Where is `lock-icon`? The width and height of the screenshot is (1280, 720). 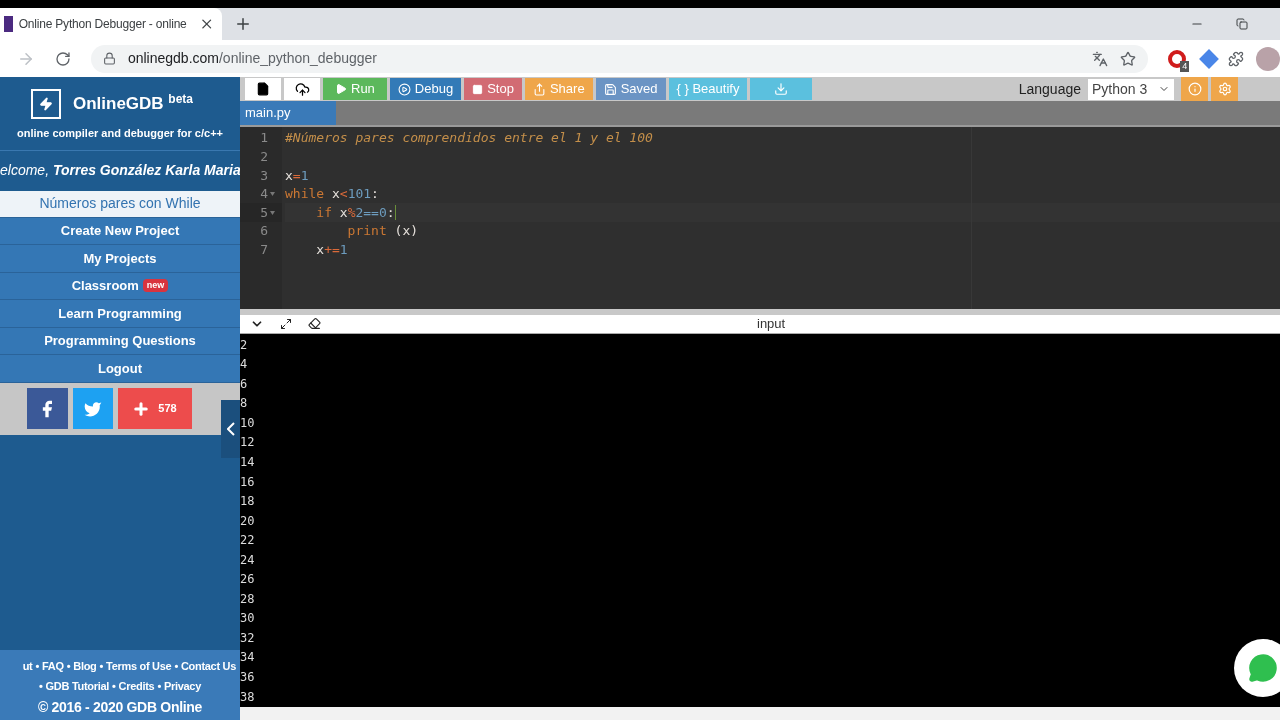
lock-icon is located at coordinates (109, 58).